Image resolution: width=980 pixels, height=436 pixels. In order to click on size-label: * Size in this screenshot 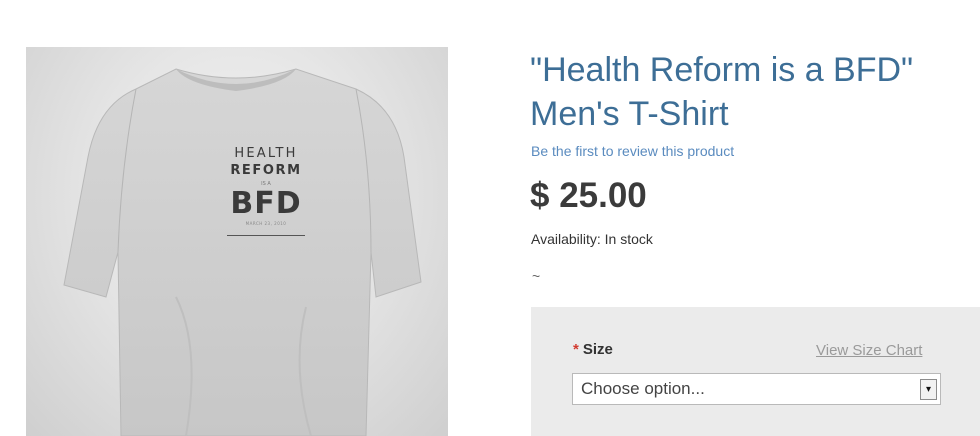, I will do `click(593, 349)`.